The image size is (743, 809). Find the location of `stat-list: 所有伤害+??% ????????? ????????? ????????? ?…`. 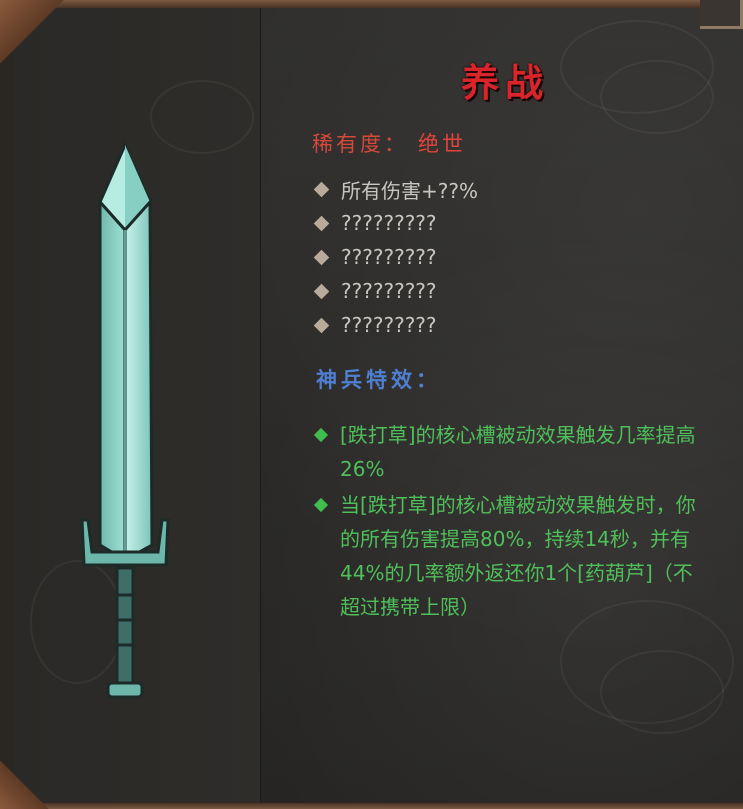

stat-list: 所有伤害+??% ????????? ????????? ????????? ?… is located at coordinates (394, 257).